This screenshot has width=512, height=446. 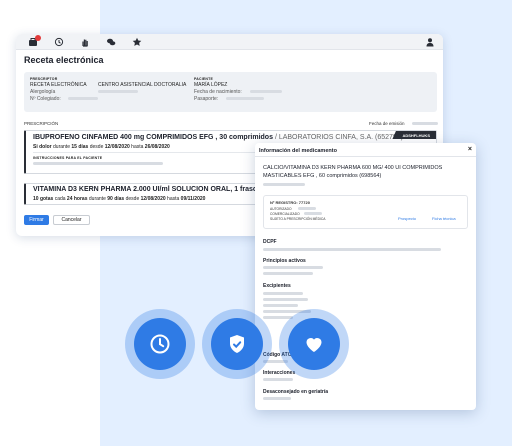 I want to click on modal-header: Información del medicamento ×, so click(x=365, y=150).